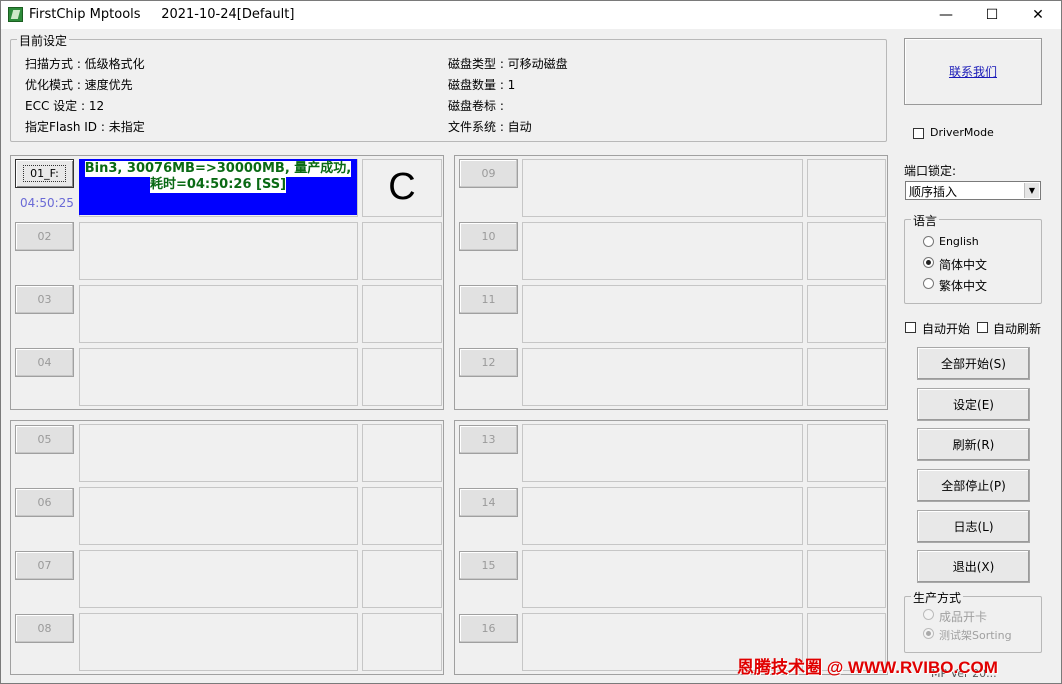 Image resolution: width=1062 pixels, height=684 pixels. I want to click on port-button-10: 10, so click(488, 236).